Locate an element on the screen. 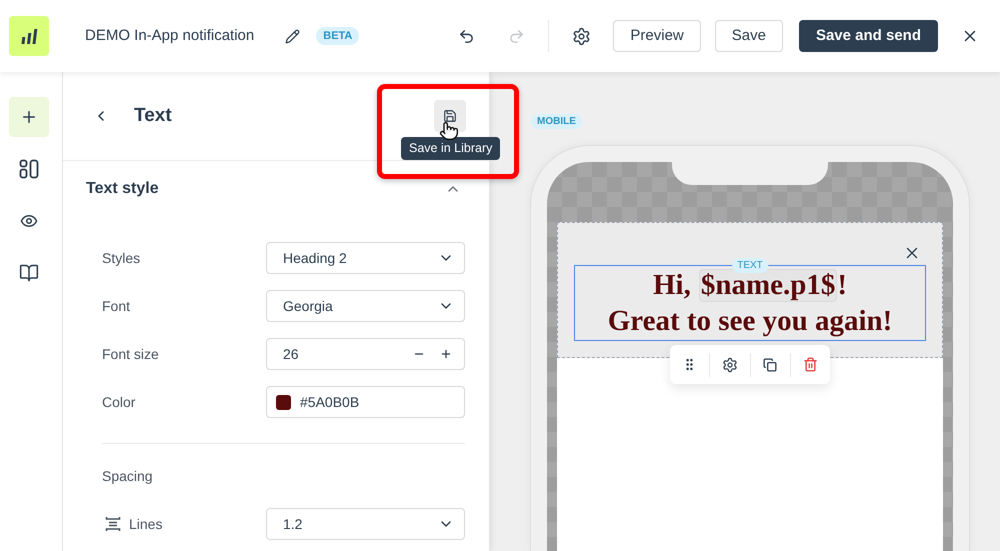 Image resolution: width=1000 pixels, height=551 pixels. field-label: Lines is located at coordinates (145, 524).